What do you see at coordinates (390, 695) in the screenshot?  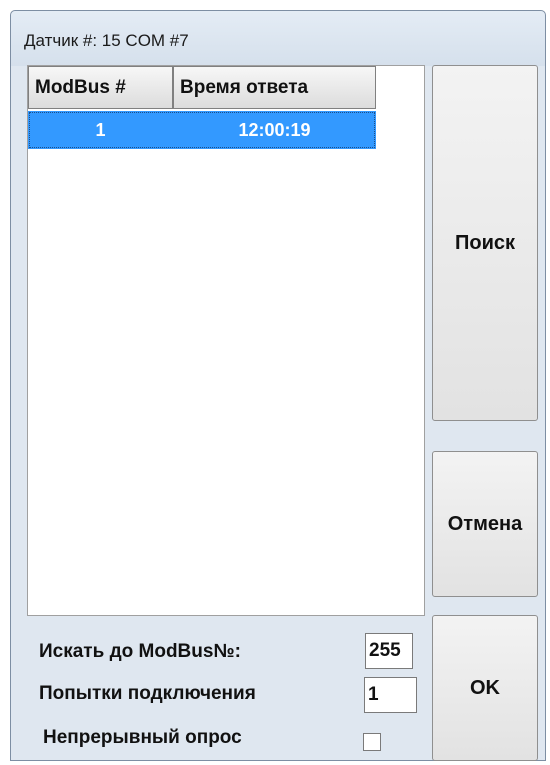 I see `attempts-input: 1` at bounding box center [390, 695].